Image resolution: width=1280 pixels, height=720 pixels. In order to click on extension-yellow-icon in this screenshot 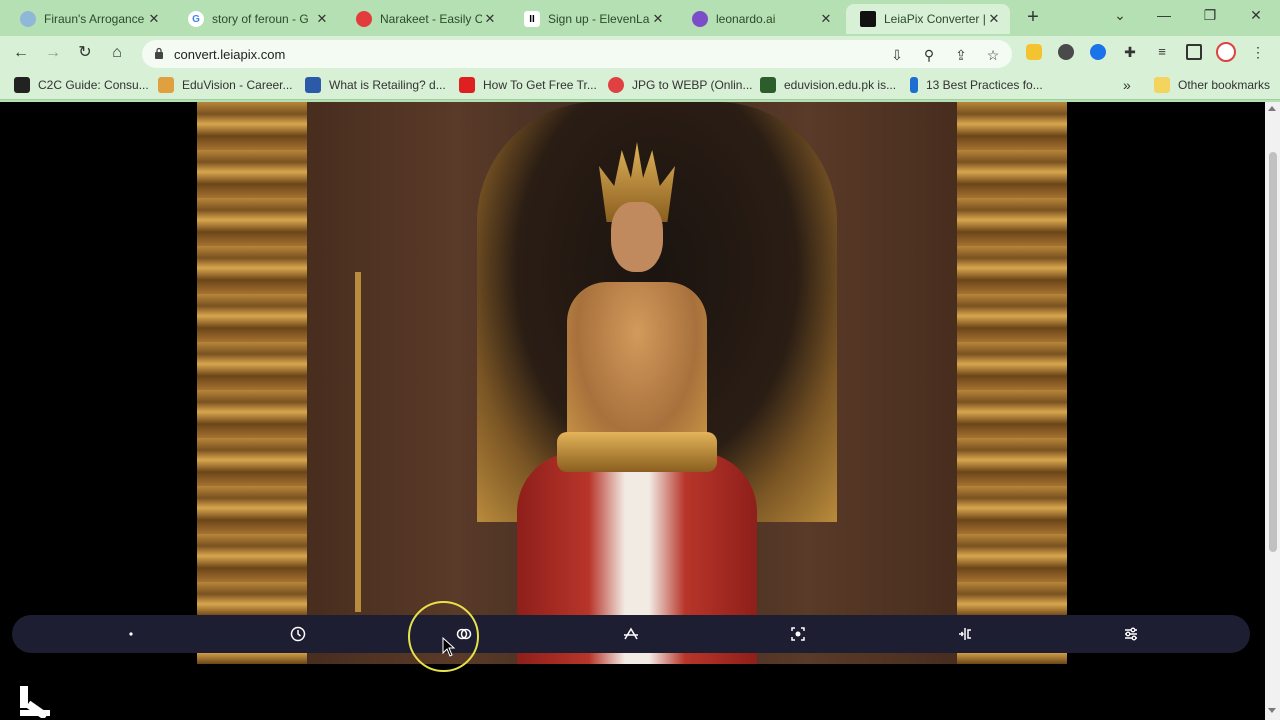, I will do `click(1034, 52)`.